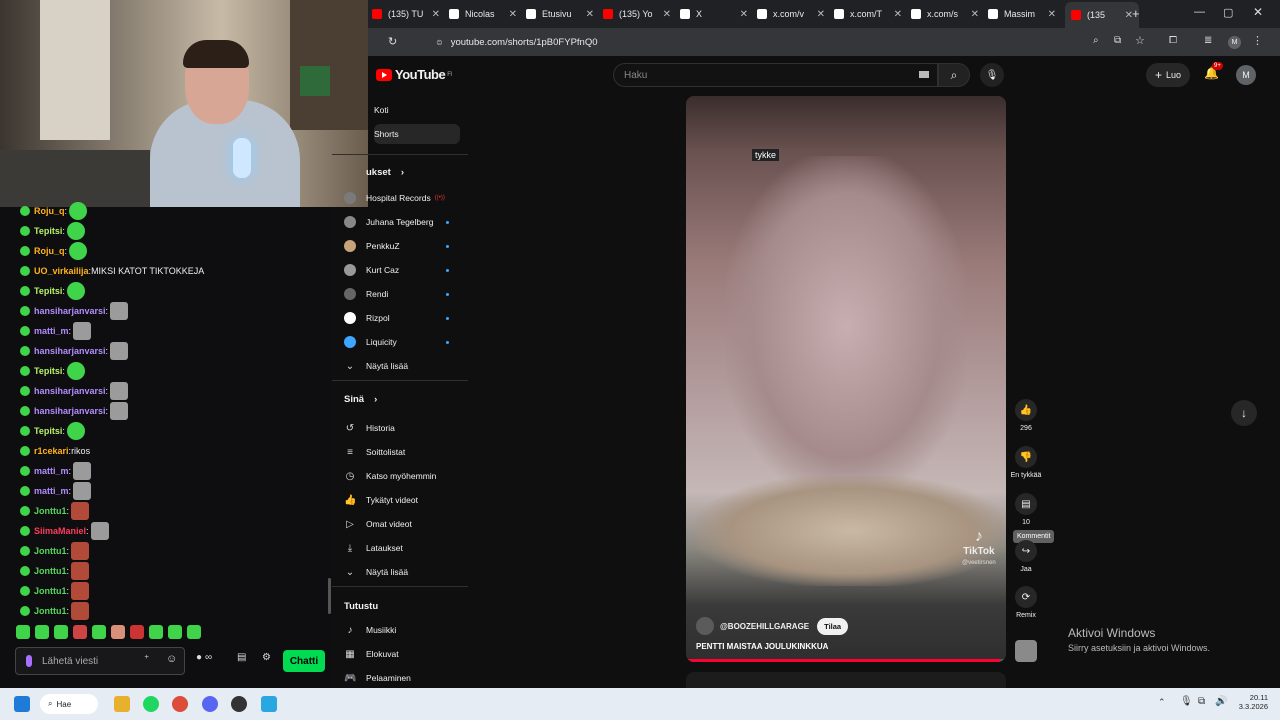  Describe the element at coordinates (1140, 40) in the screenshot. I see `bookmark-star-icon: ☆` at that location.